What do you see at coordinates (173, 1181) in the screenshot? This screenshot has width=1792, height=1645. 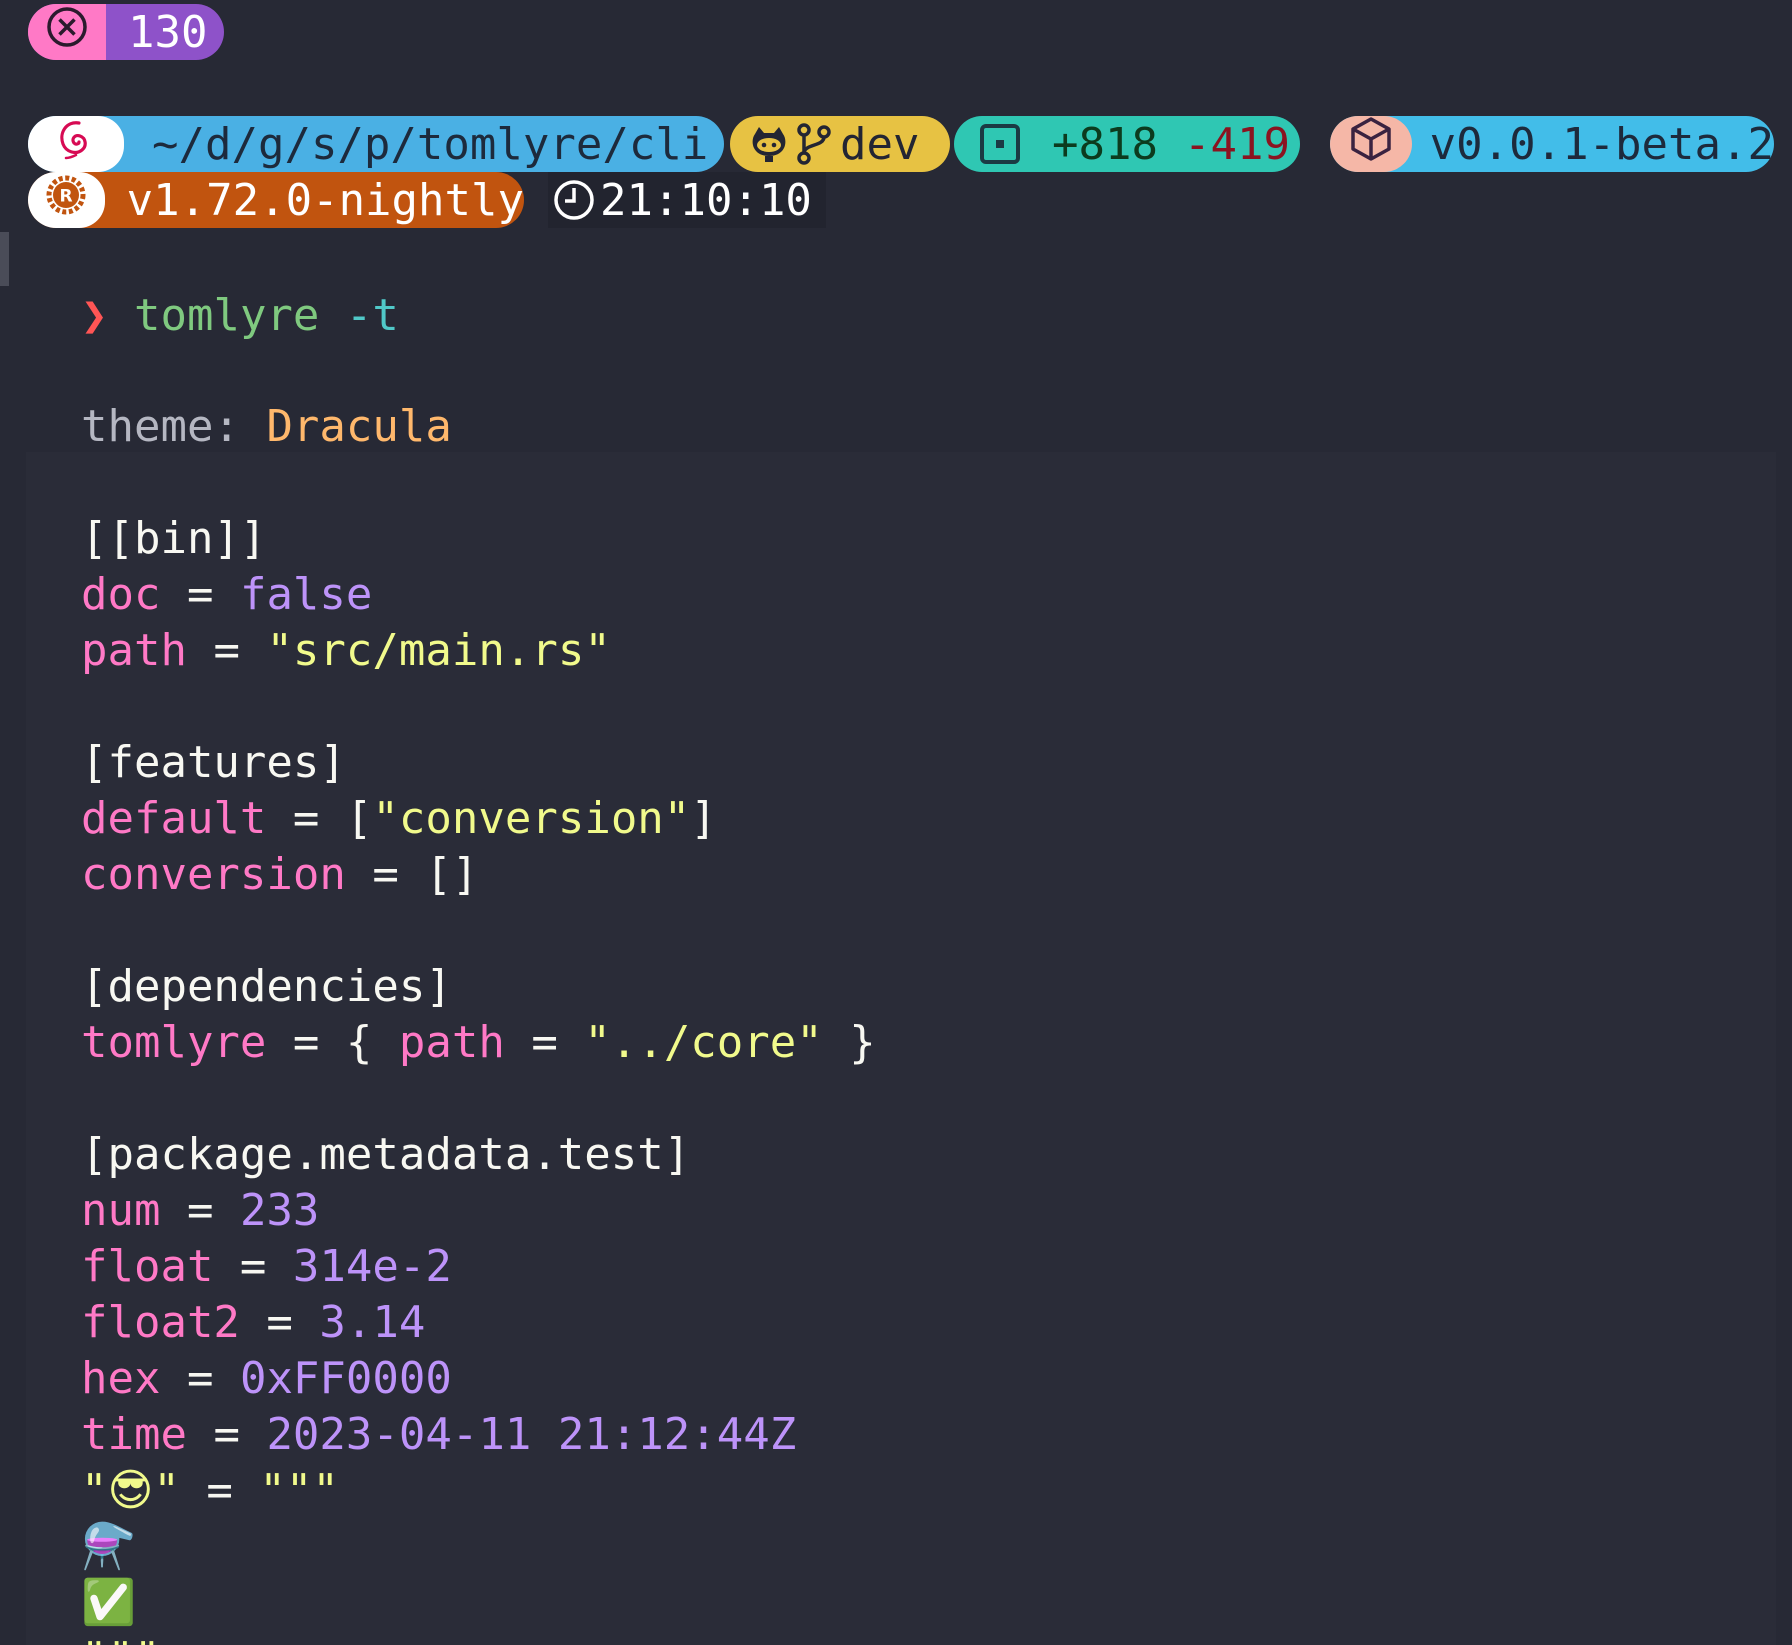 I see `toml-line-num: num = 233` at bounding box center [173, 1181].